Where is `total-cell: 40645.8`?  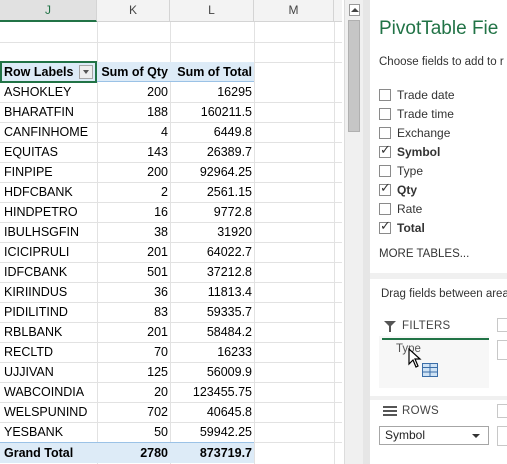 total-cell: 40645.8 is located at coordinates (212, 412).